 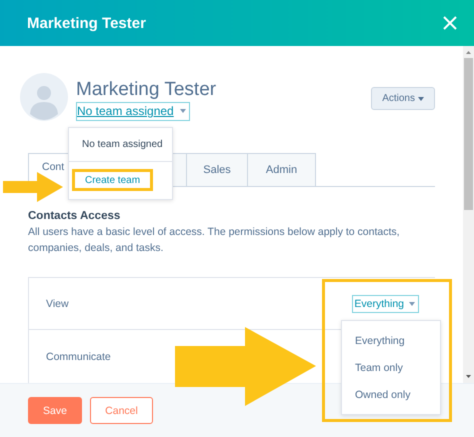 What do you see at coordinates (214, 240) in the screenshot?
I see `section-description: All users have a basic level of access. The permissions below apply to contacts, companies, deals, and tasks.` at bounding box center [214, 240].